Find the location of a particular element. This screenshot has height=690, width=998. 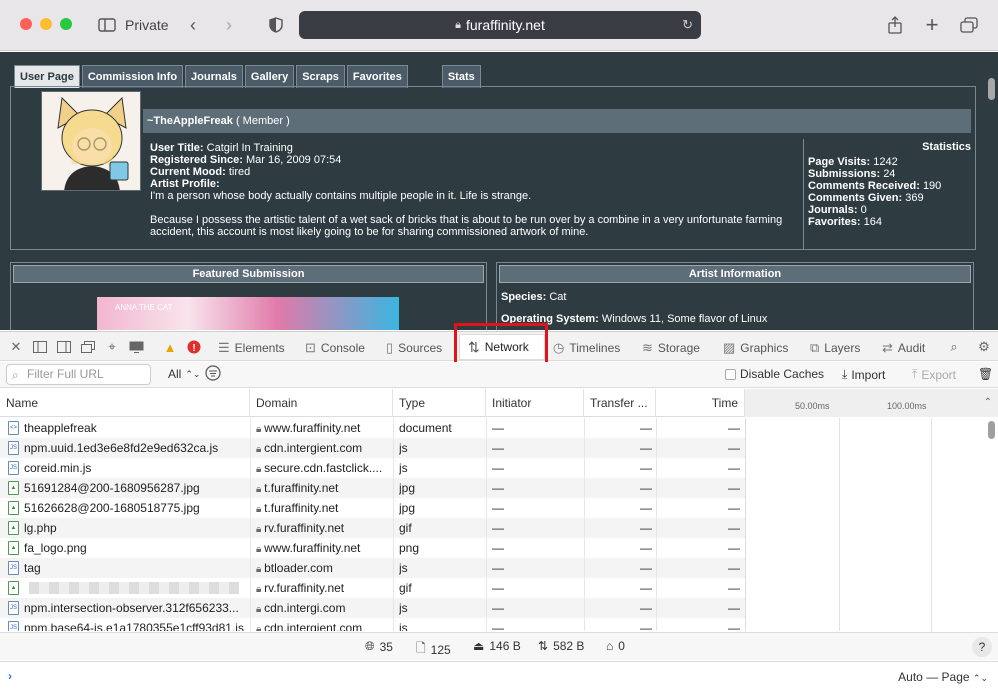

resource-type-select: All ⌃⌄ is located at coordinates (184, 374).